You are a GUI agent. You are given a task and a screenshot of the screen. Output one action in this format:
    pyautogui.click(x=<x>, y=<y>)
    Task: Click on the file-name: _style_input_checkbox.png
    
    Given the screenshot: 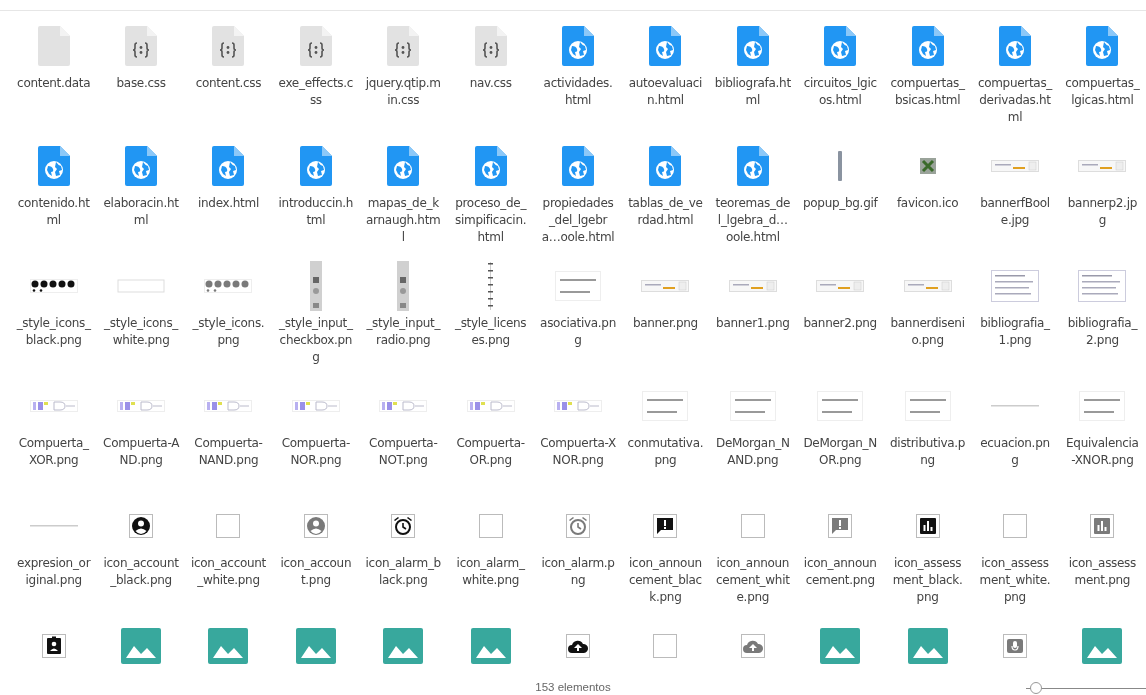 What is the action you would take?
    pyautogui.click(x=316, y=340)
    